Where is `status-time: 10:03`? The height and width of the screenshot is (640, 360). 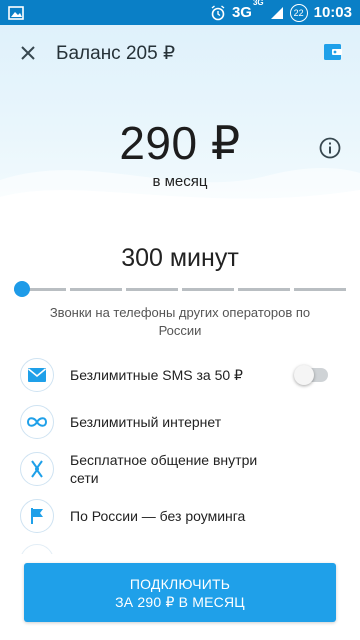 status-time: 10:03 is located at coordinates (332, 12).